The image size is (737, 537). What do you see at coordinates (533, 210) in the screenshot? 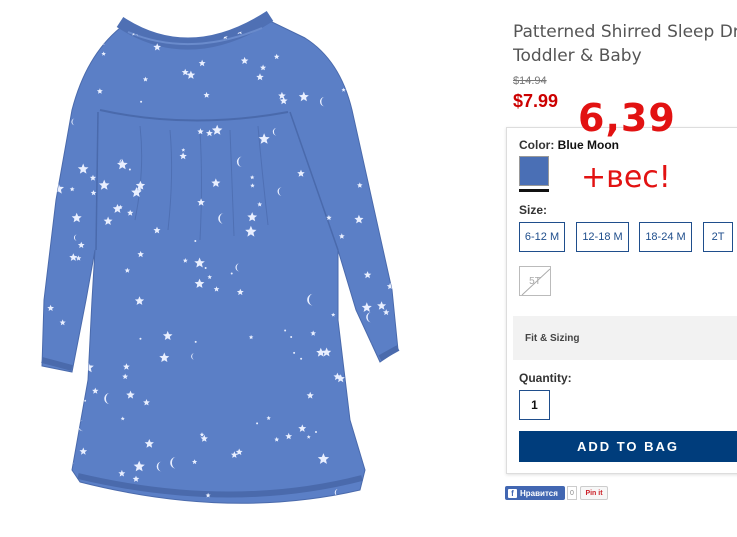
I see `size-label: Size:` at bounding box center [533, 210].